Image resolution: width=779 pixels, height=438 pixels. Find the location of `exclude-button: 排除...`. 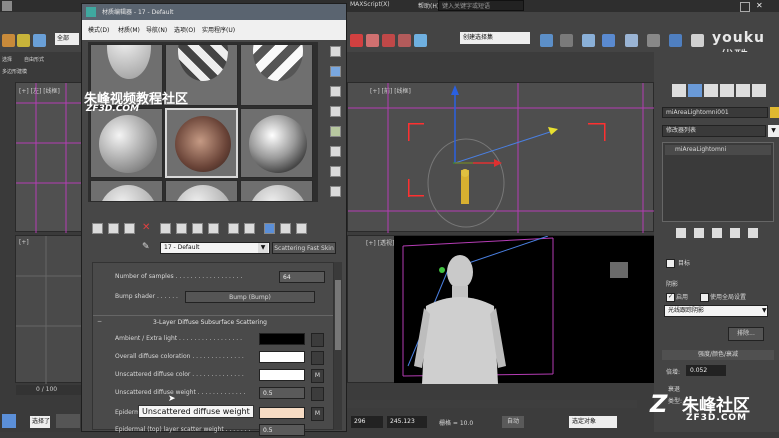

exclude-button: 排除... is located at coordinates (746, 334).